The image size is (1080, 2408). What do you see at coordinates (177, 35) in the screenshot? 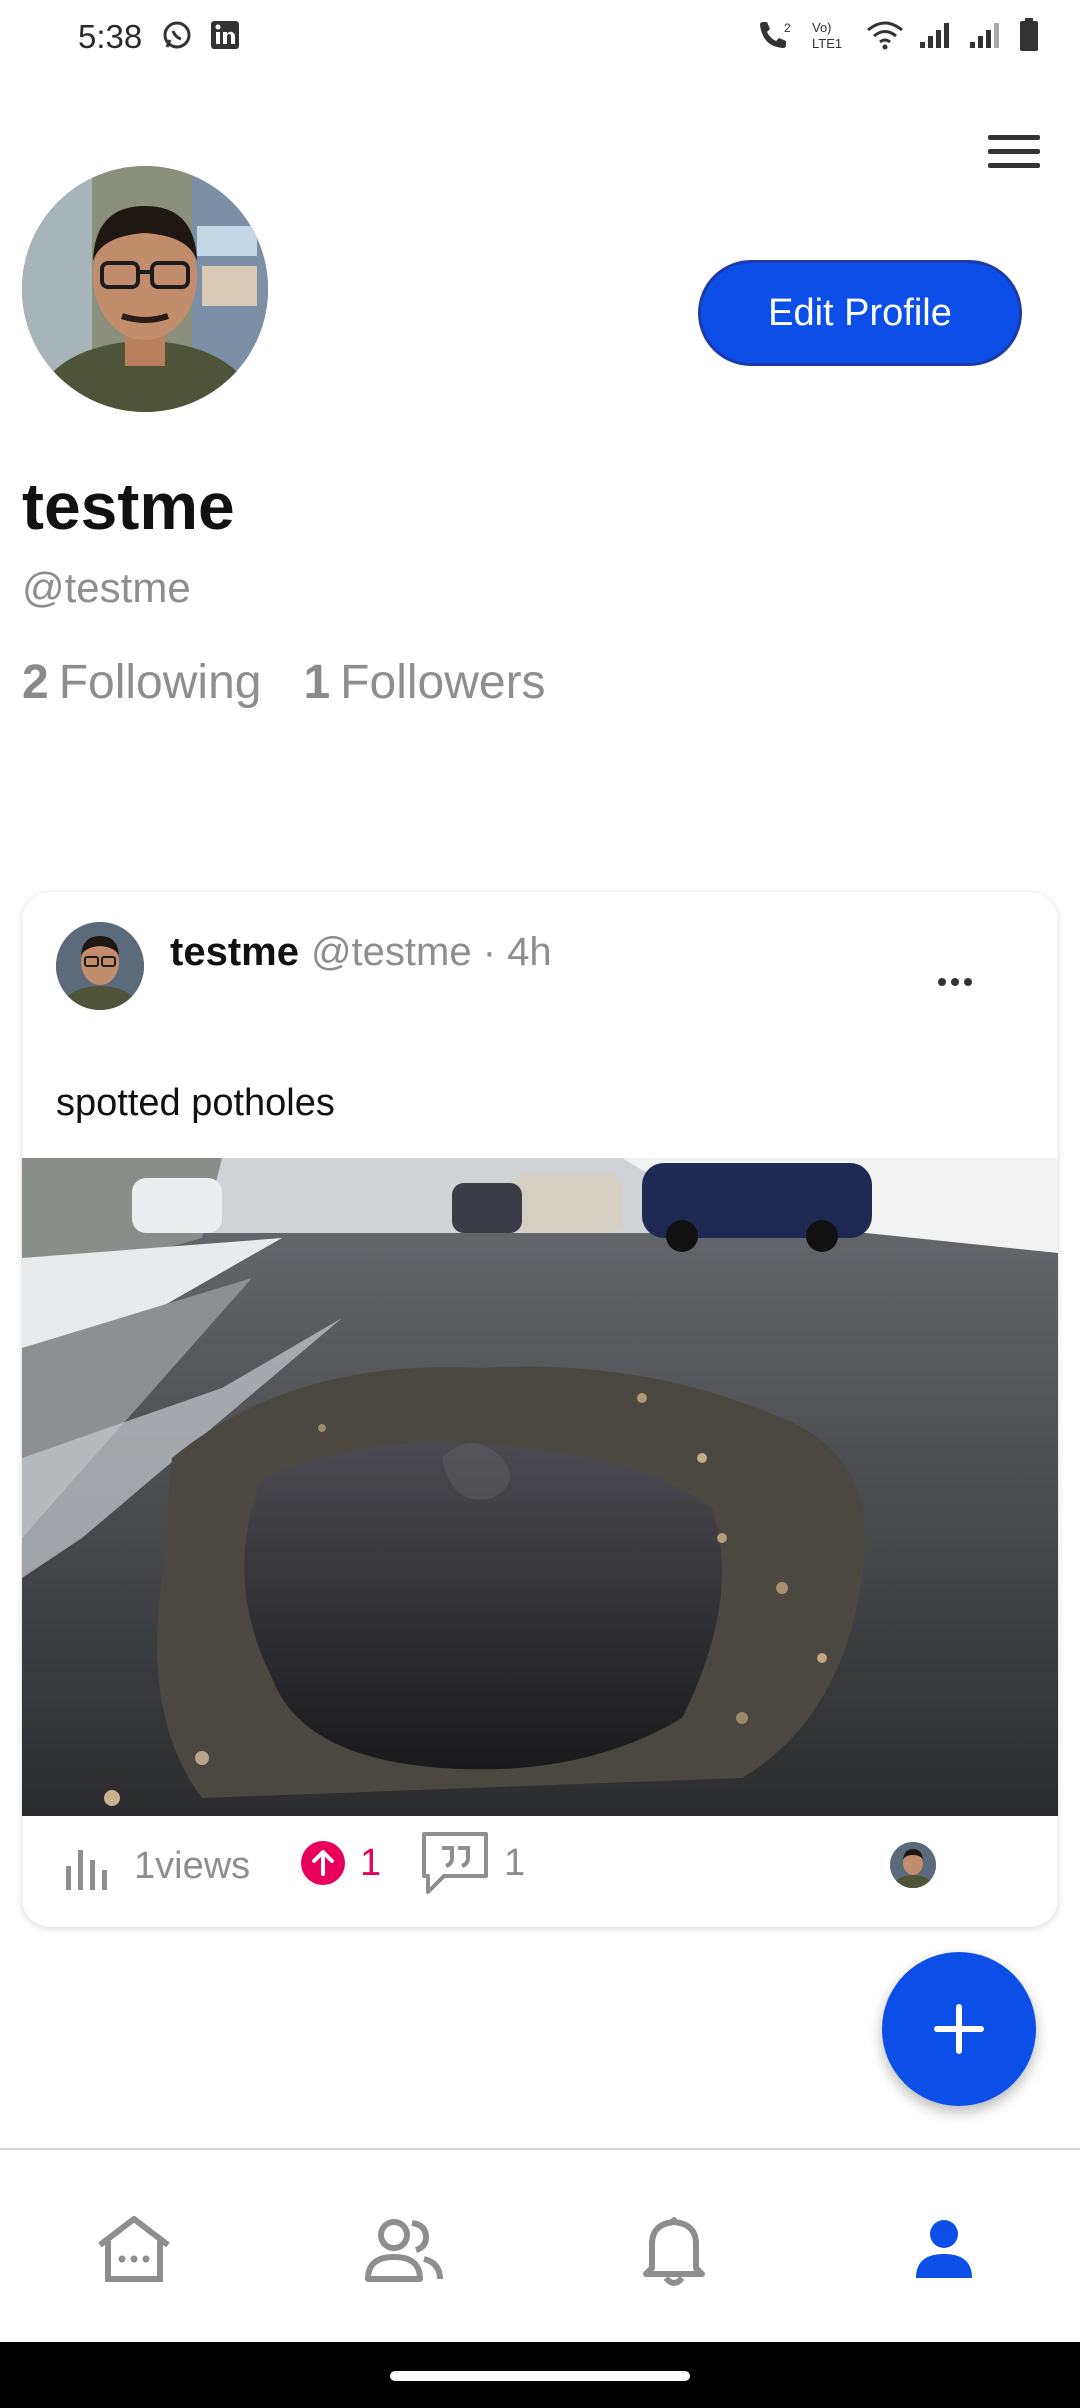
I see `whatsapp-icon` at bounding box center [177, 35].